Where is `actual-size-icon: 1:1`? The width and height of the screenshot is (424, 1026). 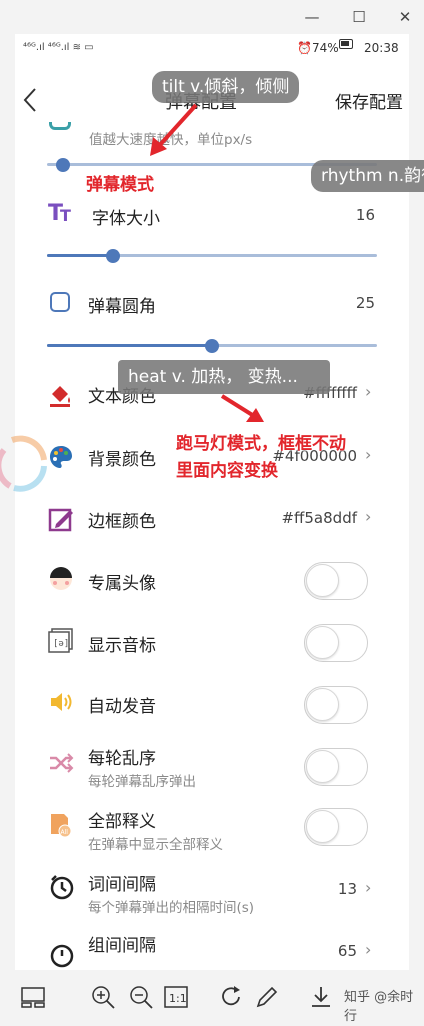 actual-size-icon: 1:1 is located at coordinates (176, 997).